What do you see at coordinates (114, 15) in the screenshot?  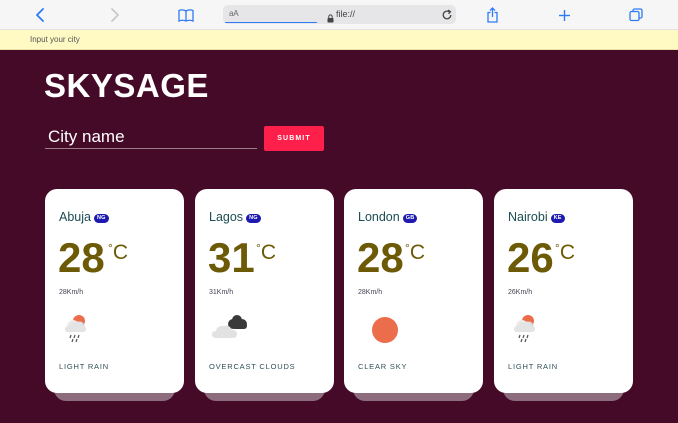 I see `forward-icon` at bounding box center [114, 15].